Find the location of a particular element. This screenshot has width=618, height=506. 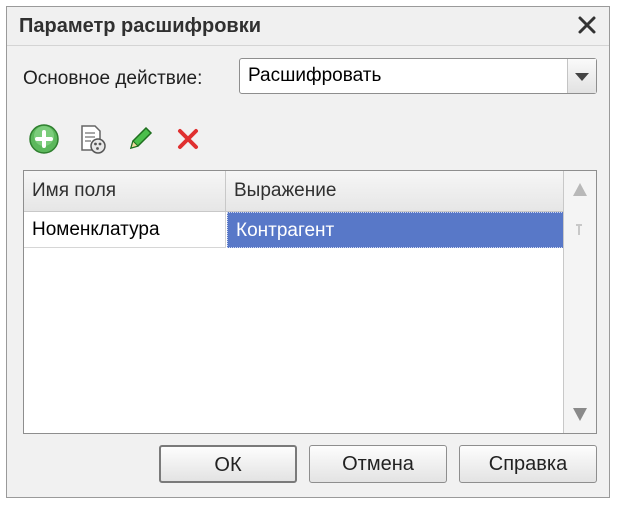

delete-icon is located at coordinates (188, 139).